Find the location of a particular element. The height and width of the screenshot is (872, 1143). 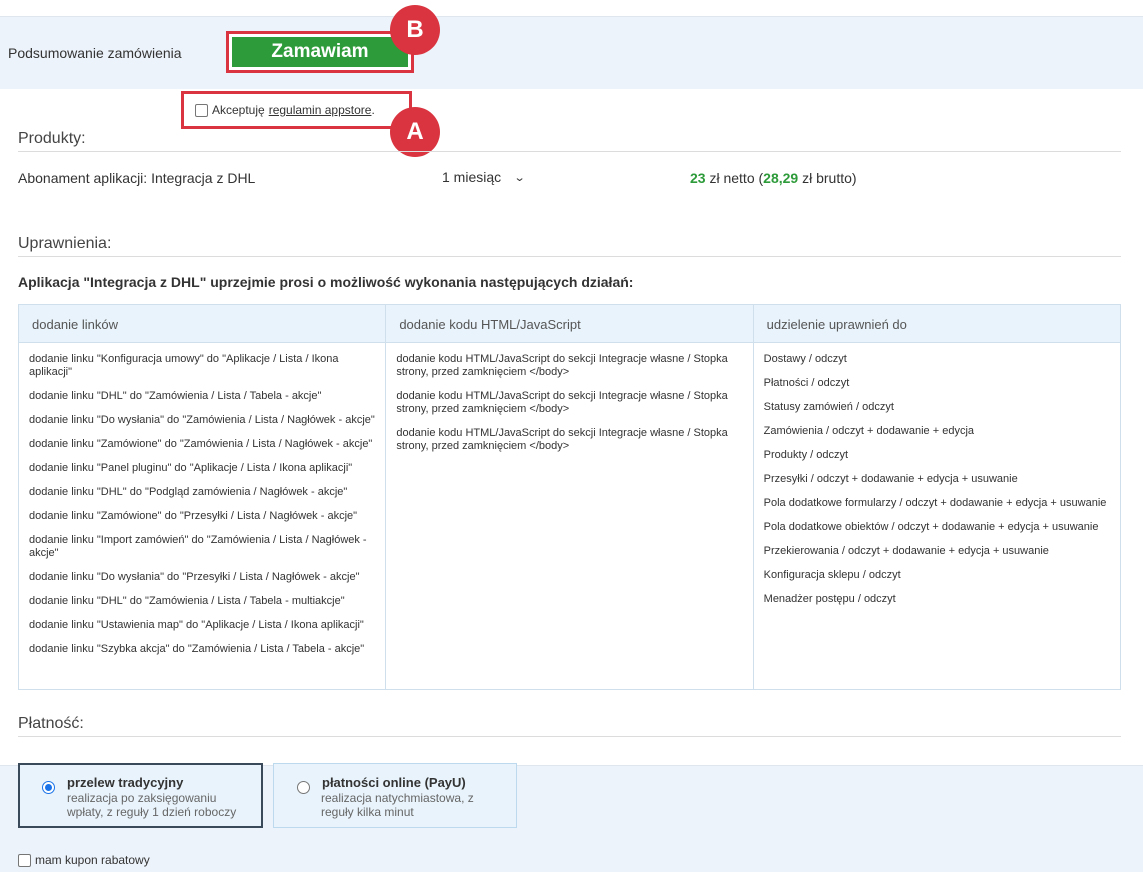

terms-checkbox is located at coordinates (201, 110).